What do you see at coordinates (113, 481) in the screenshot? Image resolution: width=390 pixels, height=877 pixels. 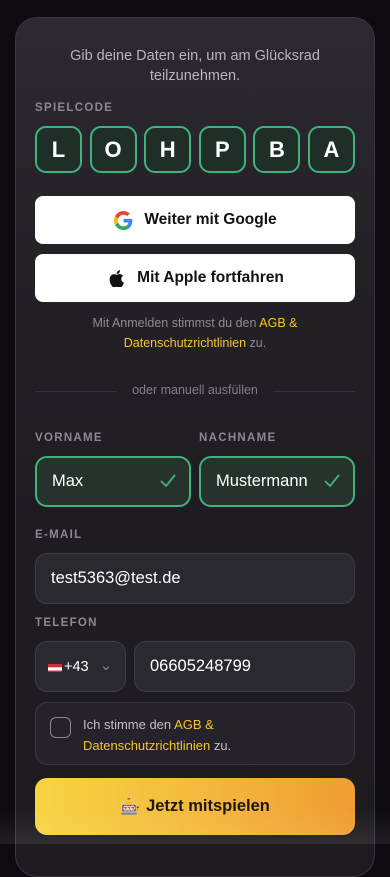 I see `first-name-input: Max` at bounding box center [113, 481].